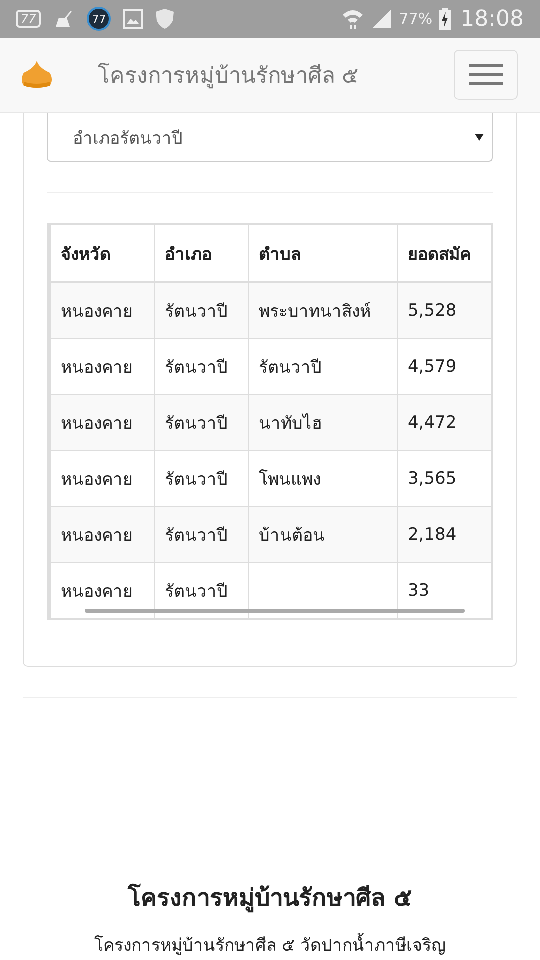  Describe the element at coordinates (275, 611) in the screenshot. I see `scrollbar` at that location.